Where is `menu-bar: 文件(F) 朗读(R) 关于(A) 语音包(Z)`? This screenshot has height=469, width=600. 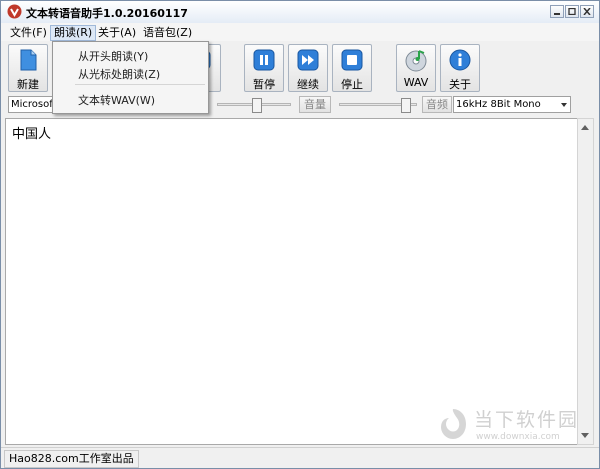 menu-bar: 文件(F) 朗读(R) 关于(A) 语音包(Z) is located at coordinates (300, 32).